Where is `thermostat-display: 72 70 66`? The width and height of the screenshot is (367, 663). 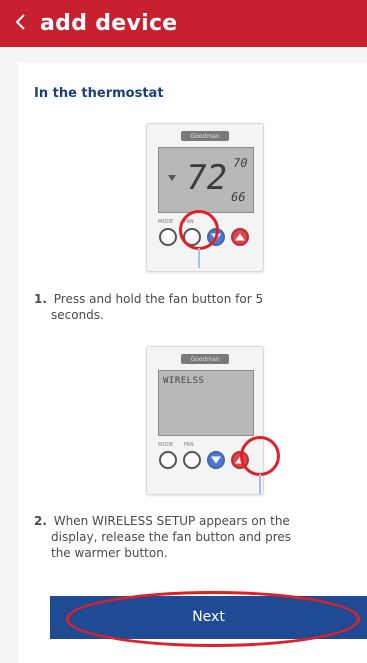
thermostat-display: 72 70 66 is located at coordinates (206, 180).